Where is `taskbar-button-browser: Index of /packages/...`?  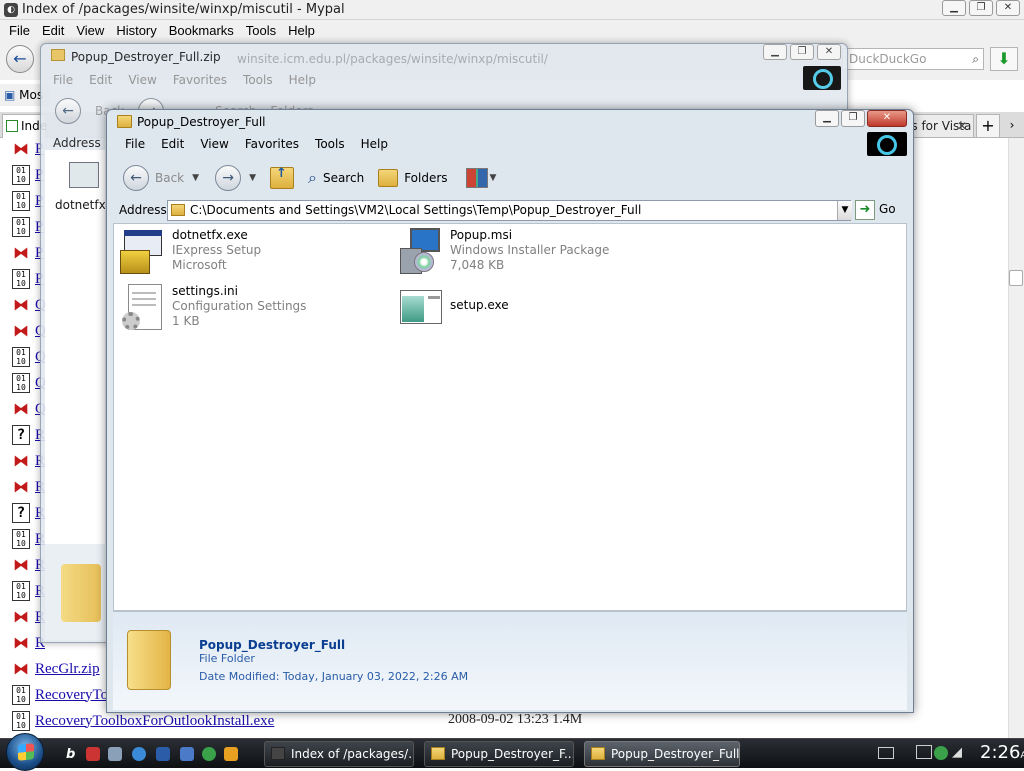 taskbar-button-browser: Index of /packages/... is located at coordinates (339, 754).